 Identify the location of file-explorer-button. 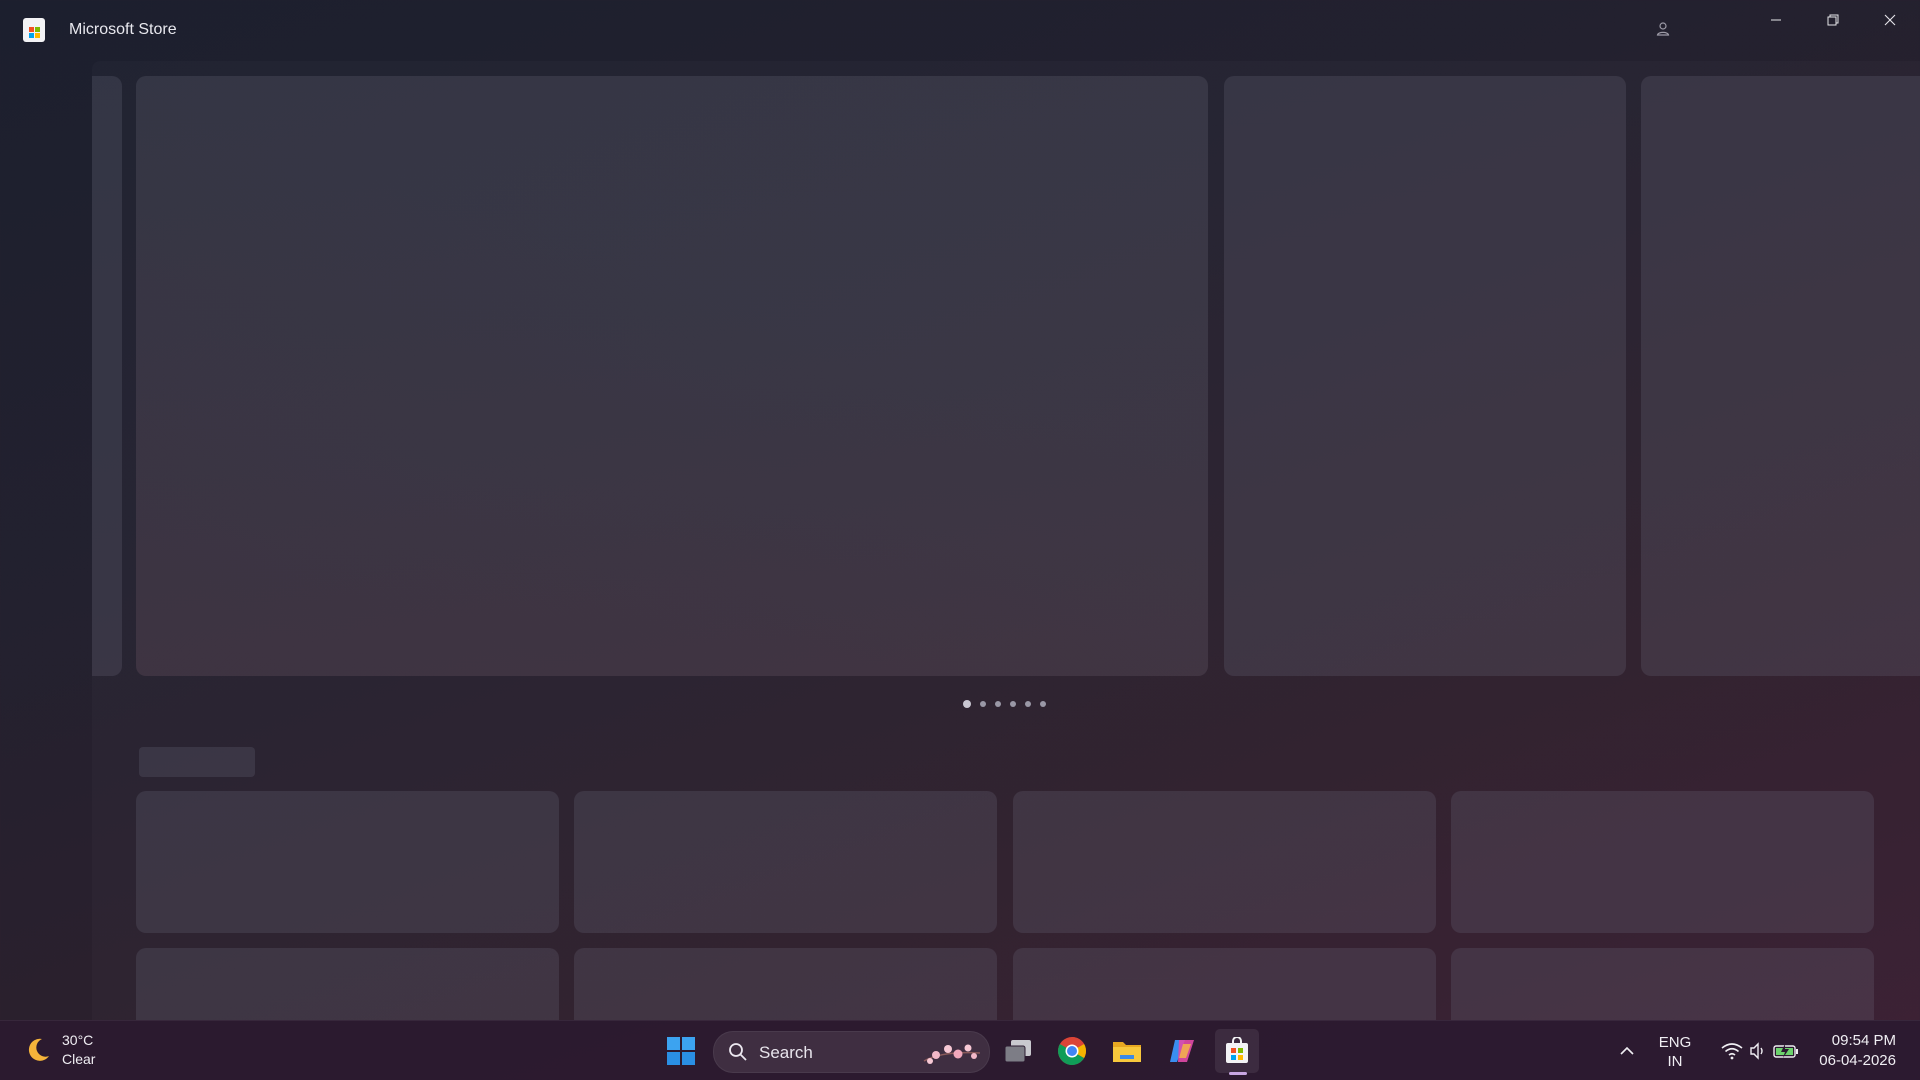
(1127, 1051).